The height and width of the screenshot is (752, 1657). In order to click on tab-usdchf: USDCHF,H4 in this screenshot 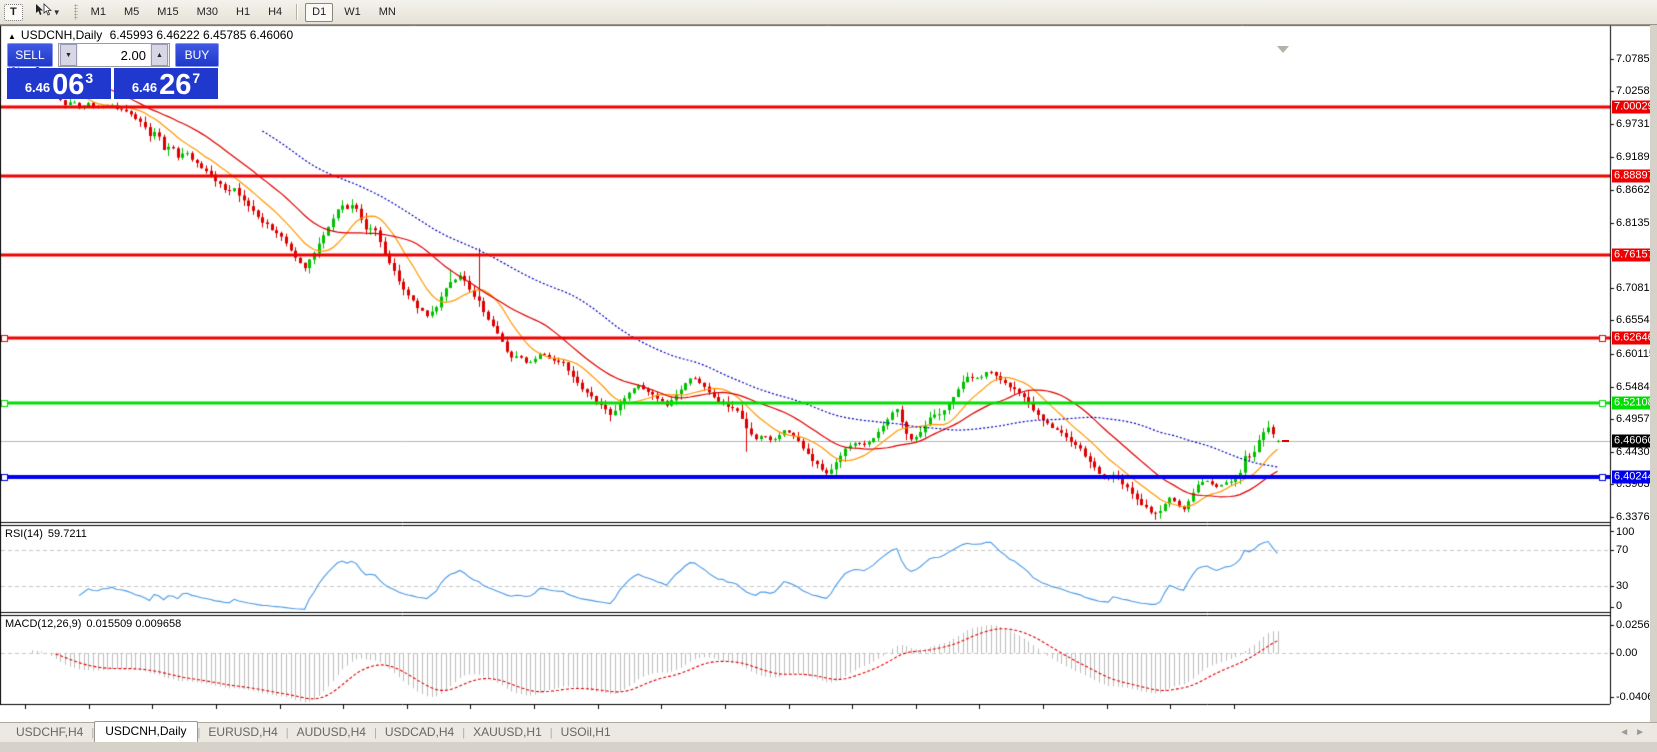, I will do `click(49, 732)`.